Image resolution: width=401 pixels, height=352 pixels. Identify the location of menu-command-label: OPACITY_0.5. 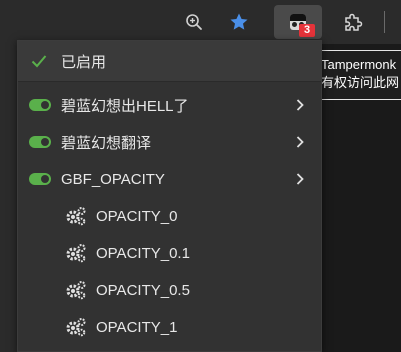
(143, 290).